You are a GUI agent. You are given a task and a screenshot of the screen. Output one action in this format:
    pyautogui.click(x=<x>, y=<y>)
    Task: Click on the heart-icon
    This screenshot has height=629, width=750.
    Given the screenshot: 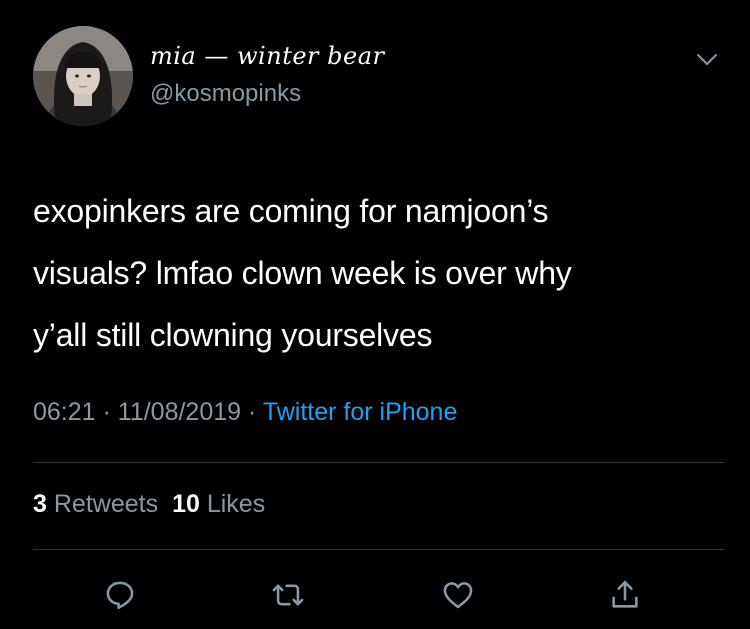 What is the action you would take?
    pyautogui.click(x=458, y=595)
    